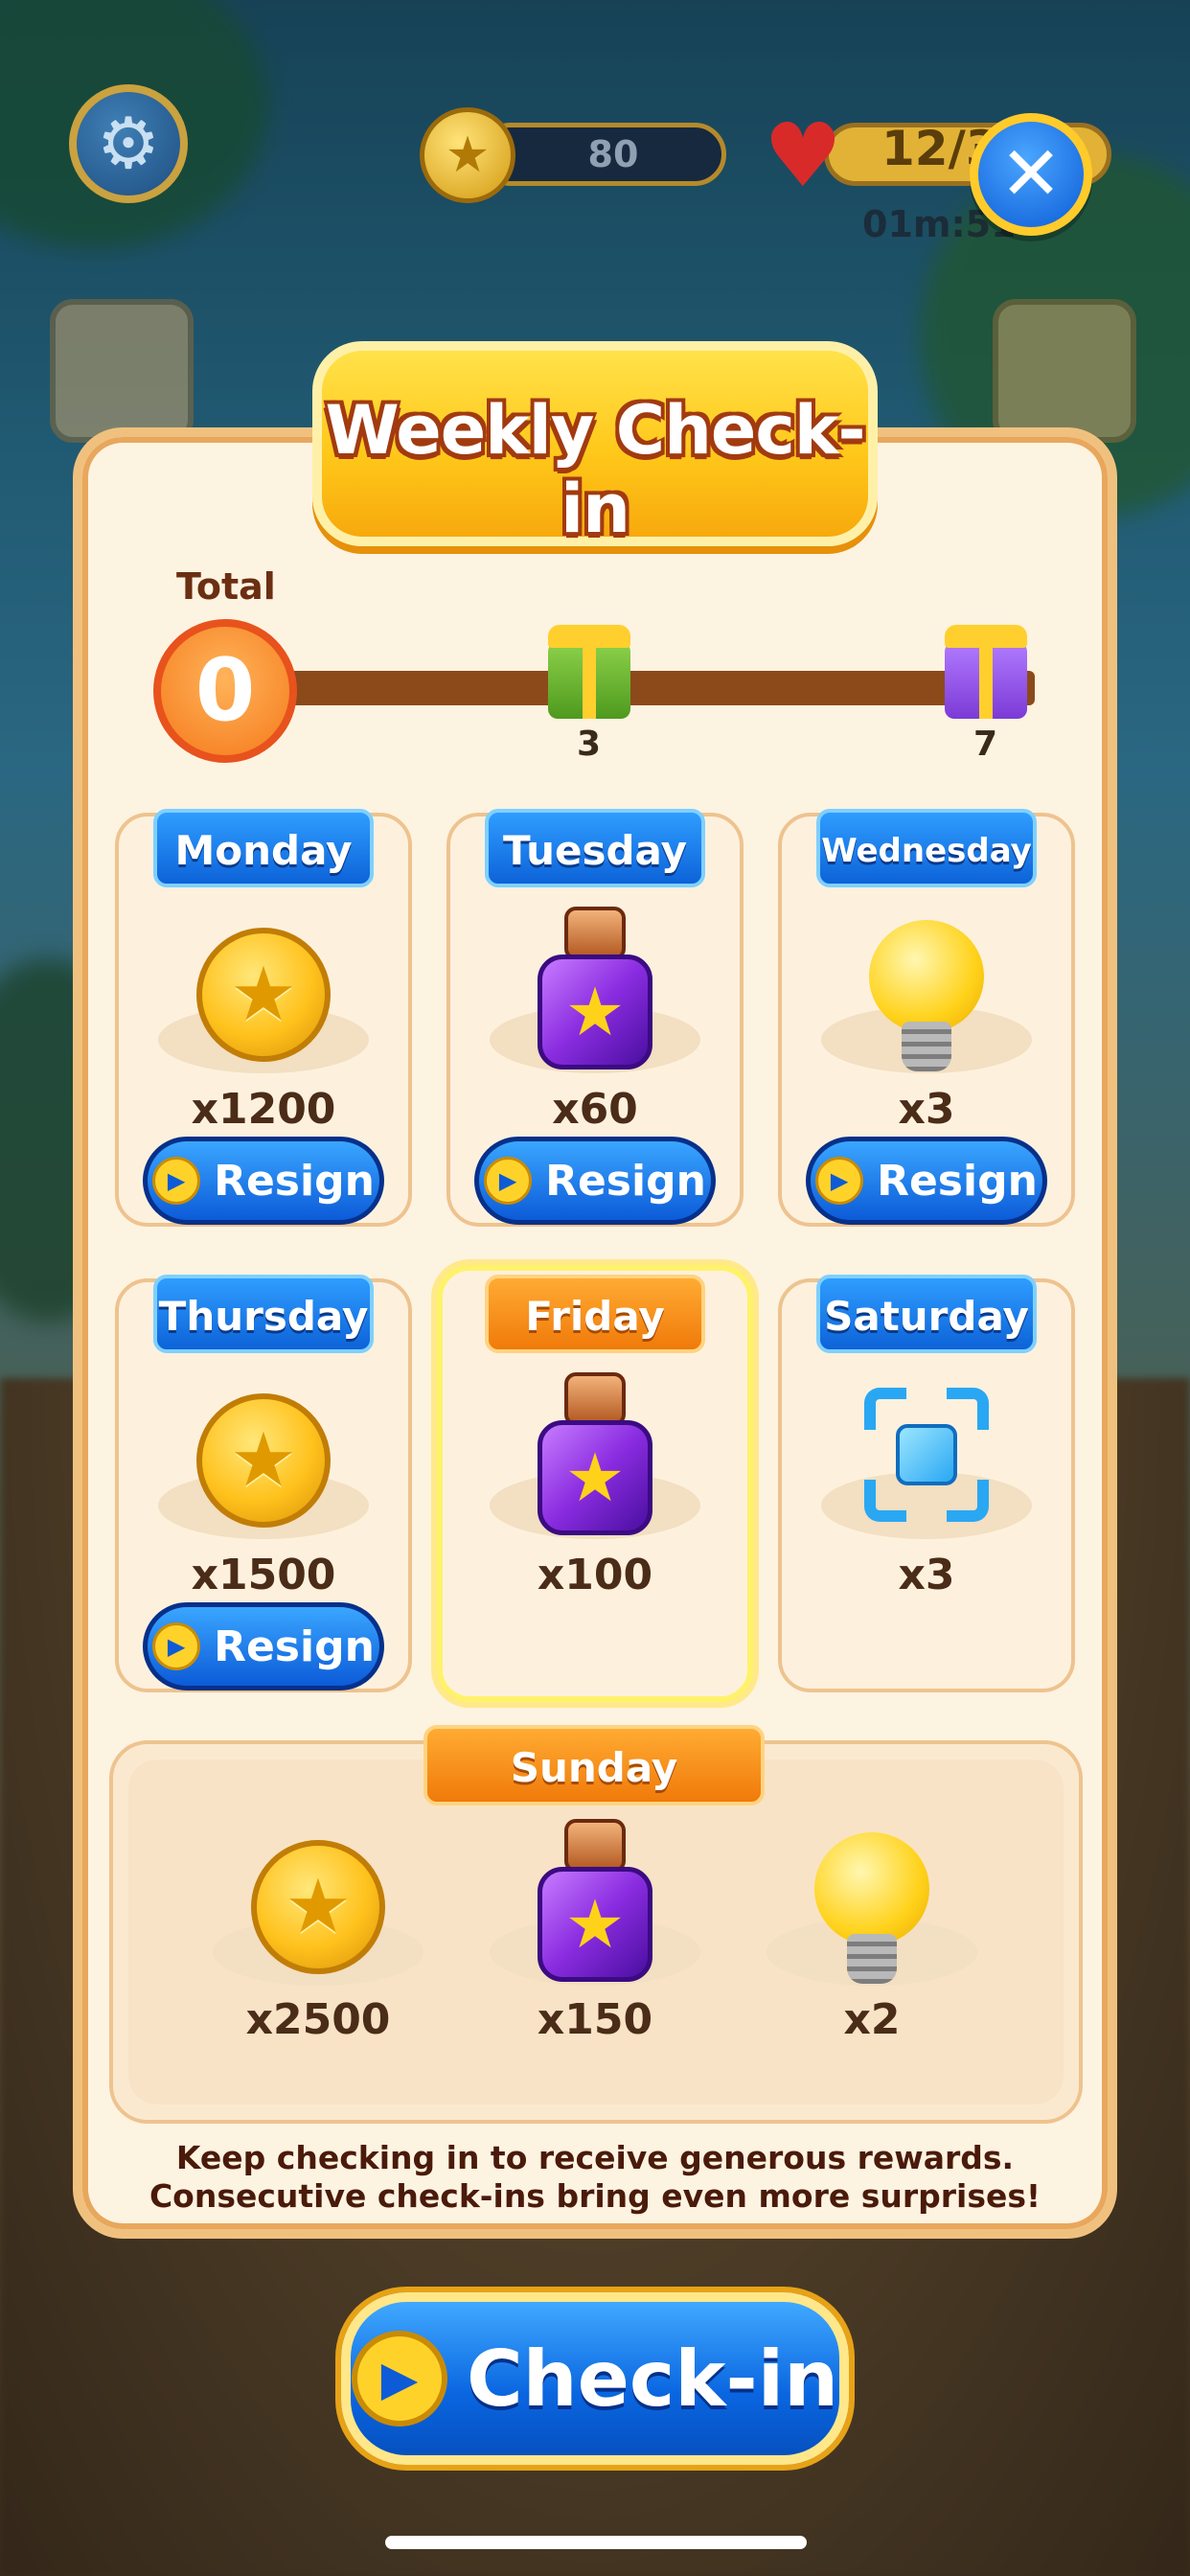 Image resolution: width=1190 pixels, height=2576 pixels. I want to click on milestone-label: 7, so click(985, 744).